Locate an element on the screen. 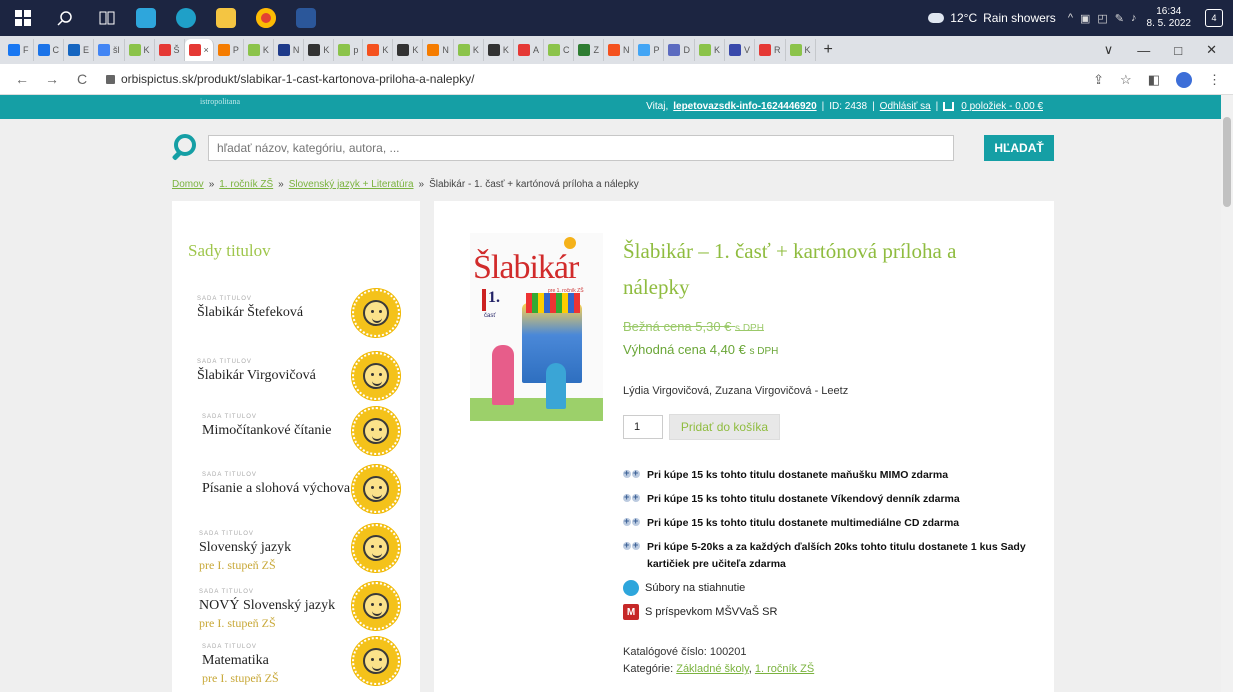  browser-tab: F is located at coordinates (19, 50).